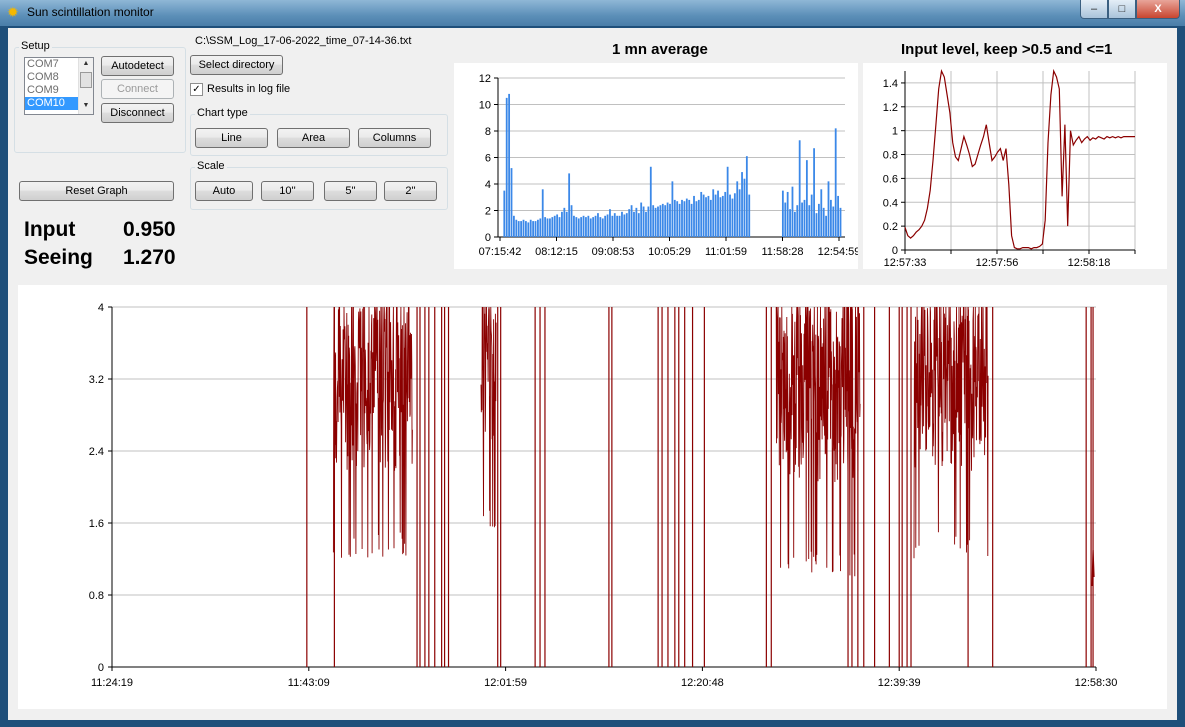  Describe the element at coordinates (287, 191) in the screenshot. I see `scale-10-button: 10''` at that location.